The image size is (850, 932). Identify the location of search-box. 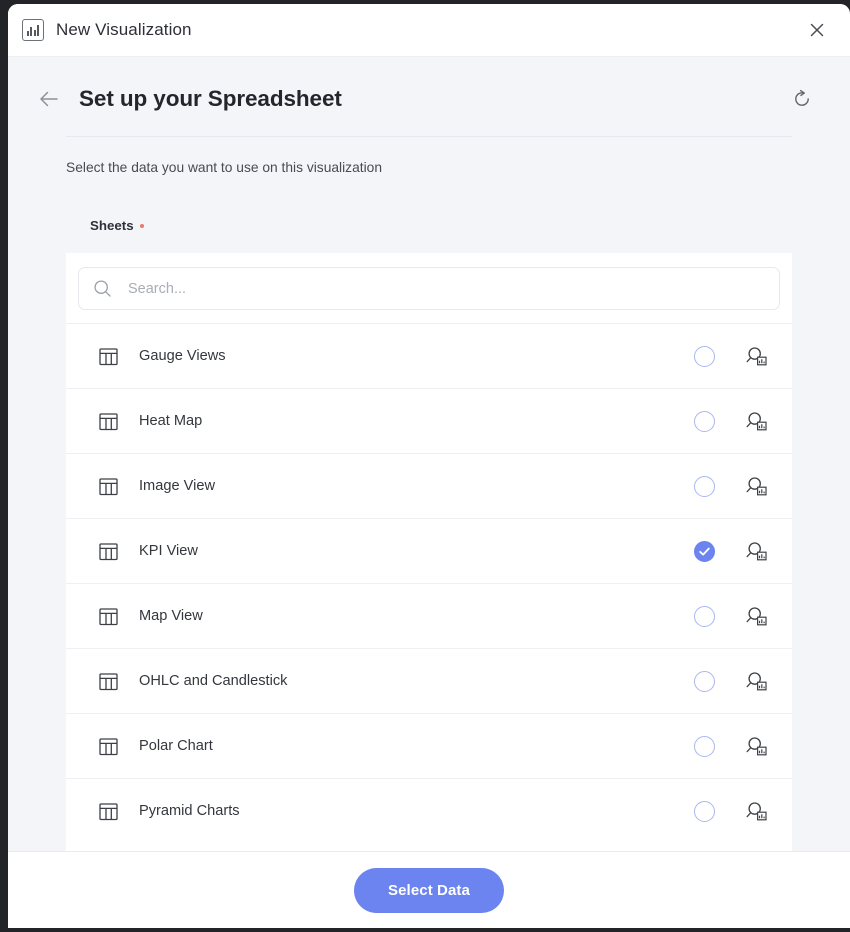
(429, 288).